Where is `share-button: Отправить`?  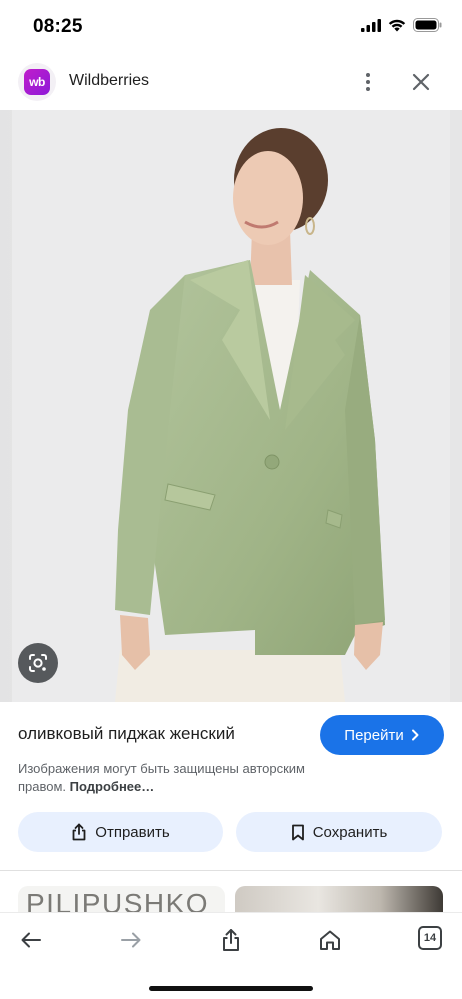
share-button: Отправить is located at coordinates (120, 832).